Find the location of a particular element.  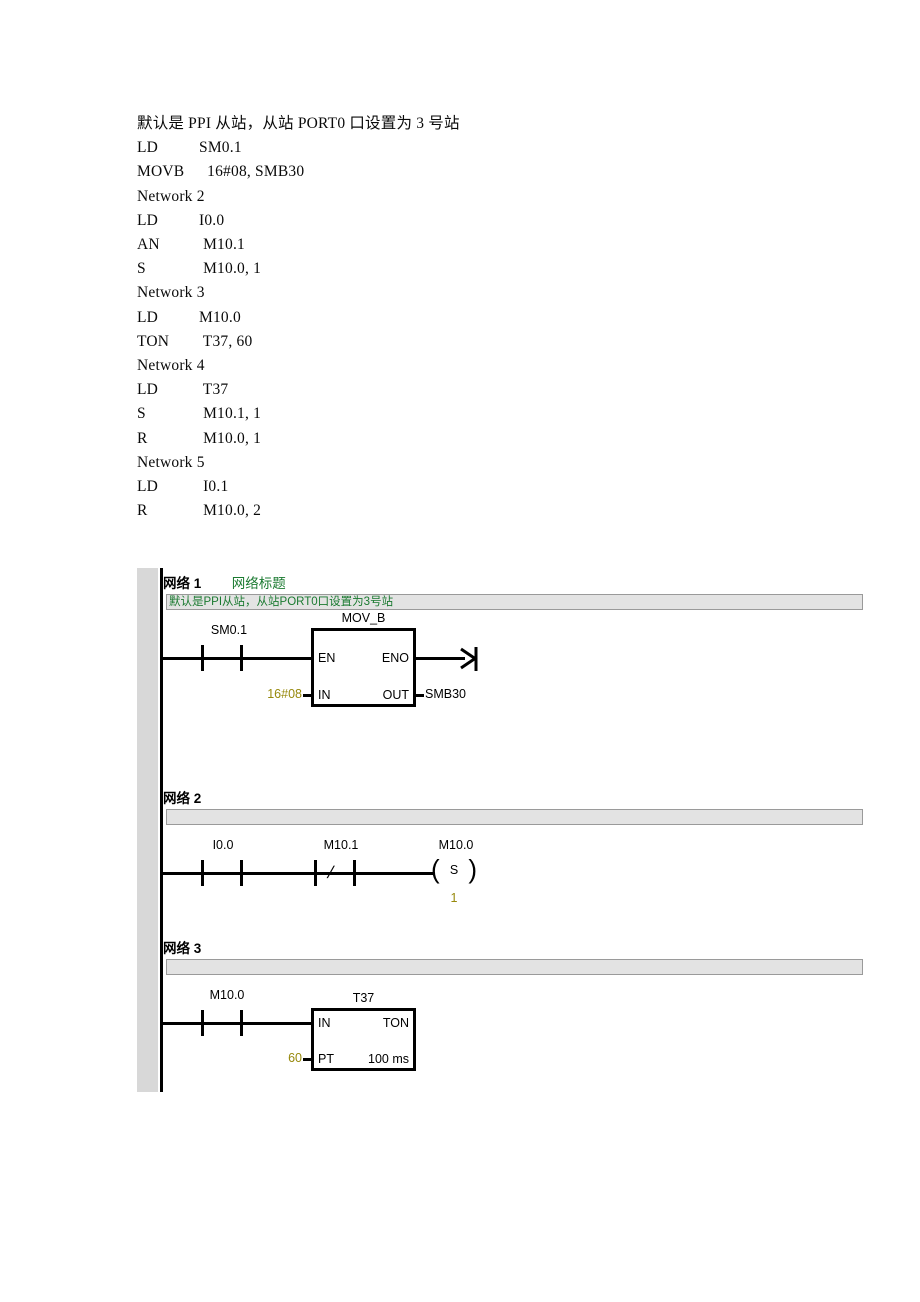

doc-line-operand: T37 is located at coordinates (214, 390).